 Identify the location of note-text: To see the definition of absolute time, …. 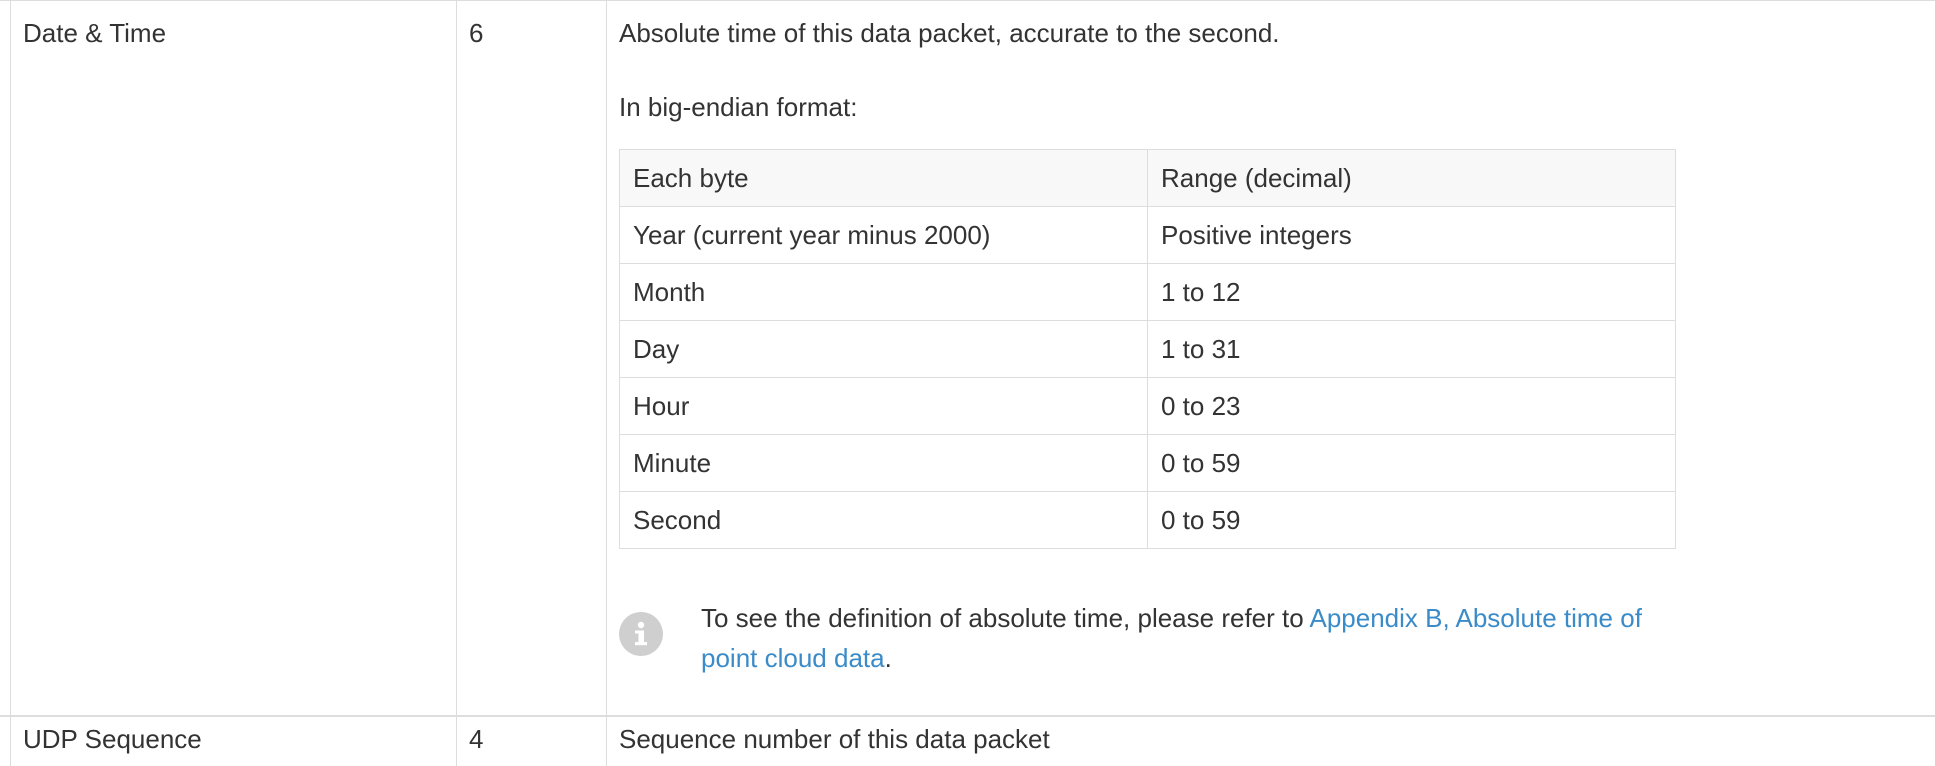
(1201, 638).